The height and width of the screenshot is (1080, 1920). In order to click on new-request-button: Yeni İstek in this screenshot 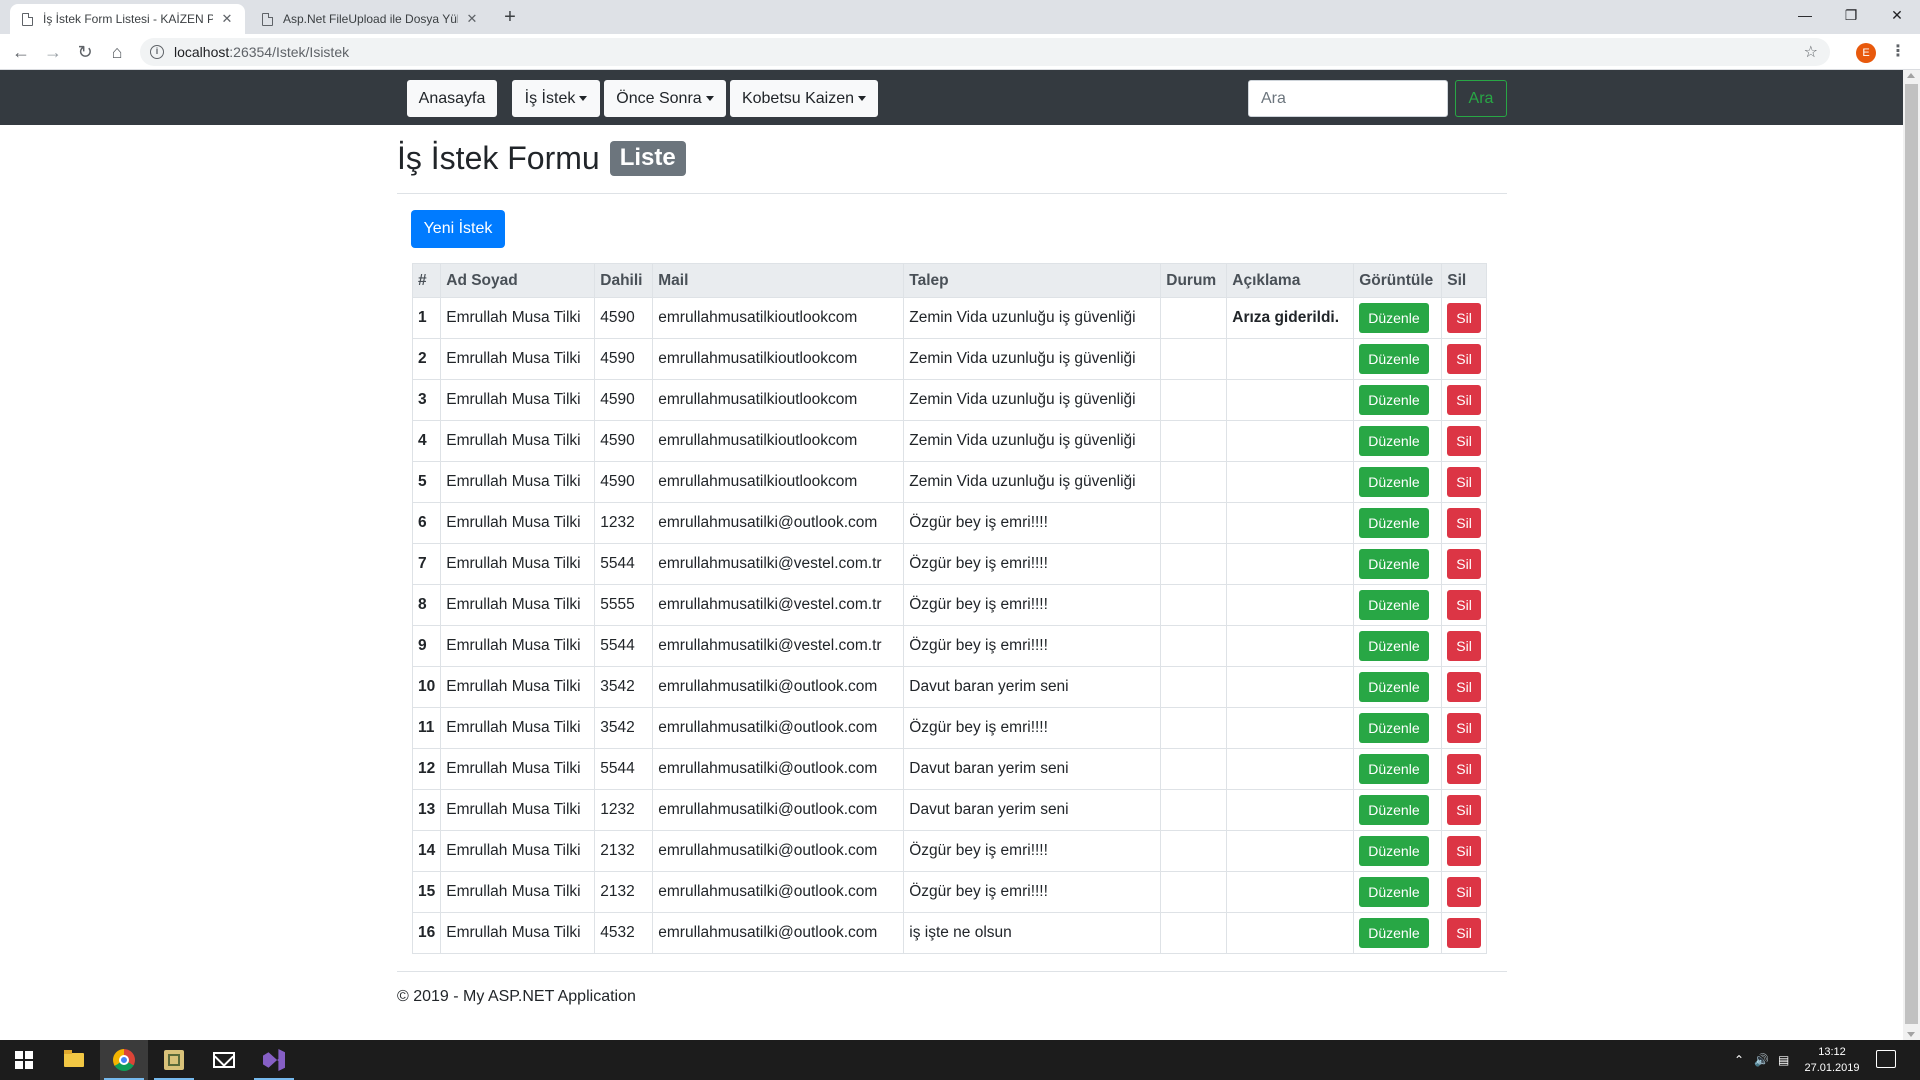, I will do `click(458, 229)`.